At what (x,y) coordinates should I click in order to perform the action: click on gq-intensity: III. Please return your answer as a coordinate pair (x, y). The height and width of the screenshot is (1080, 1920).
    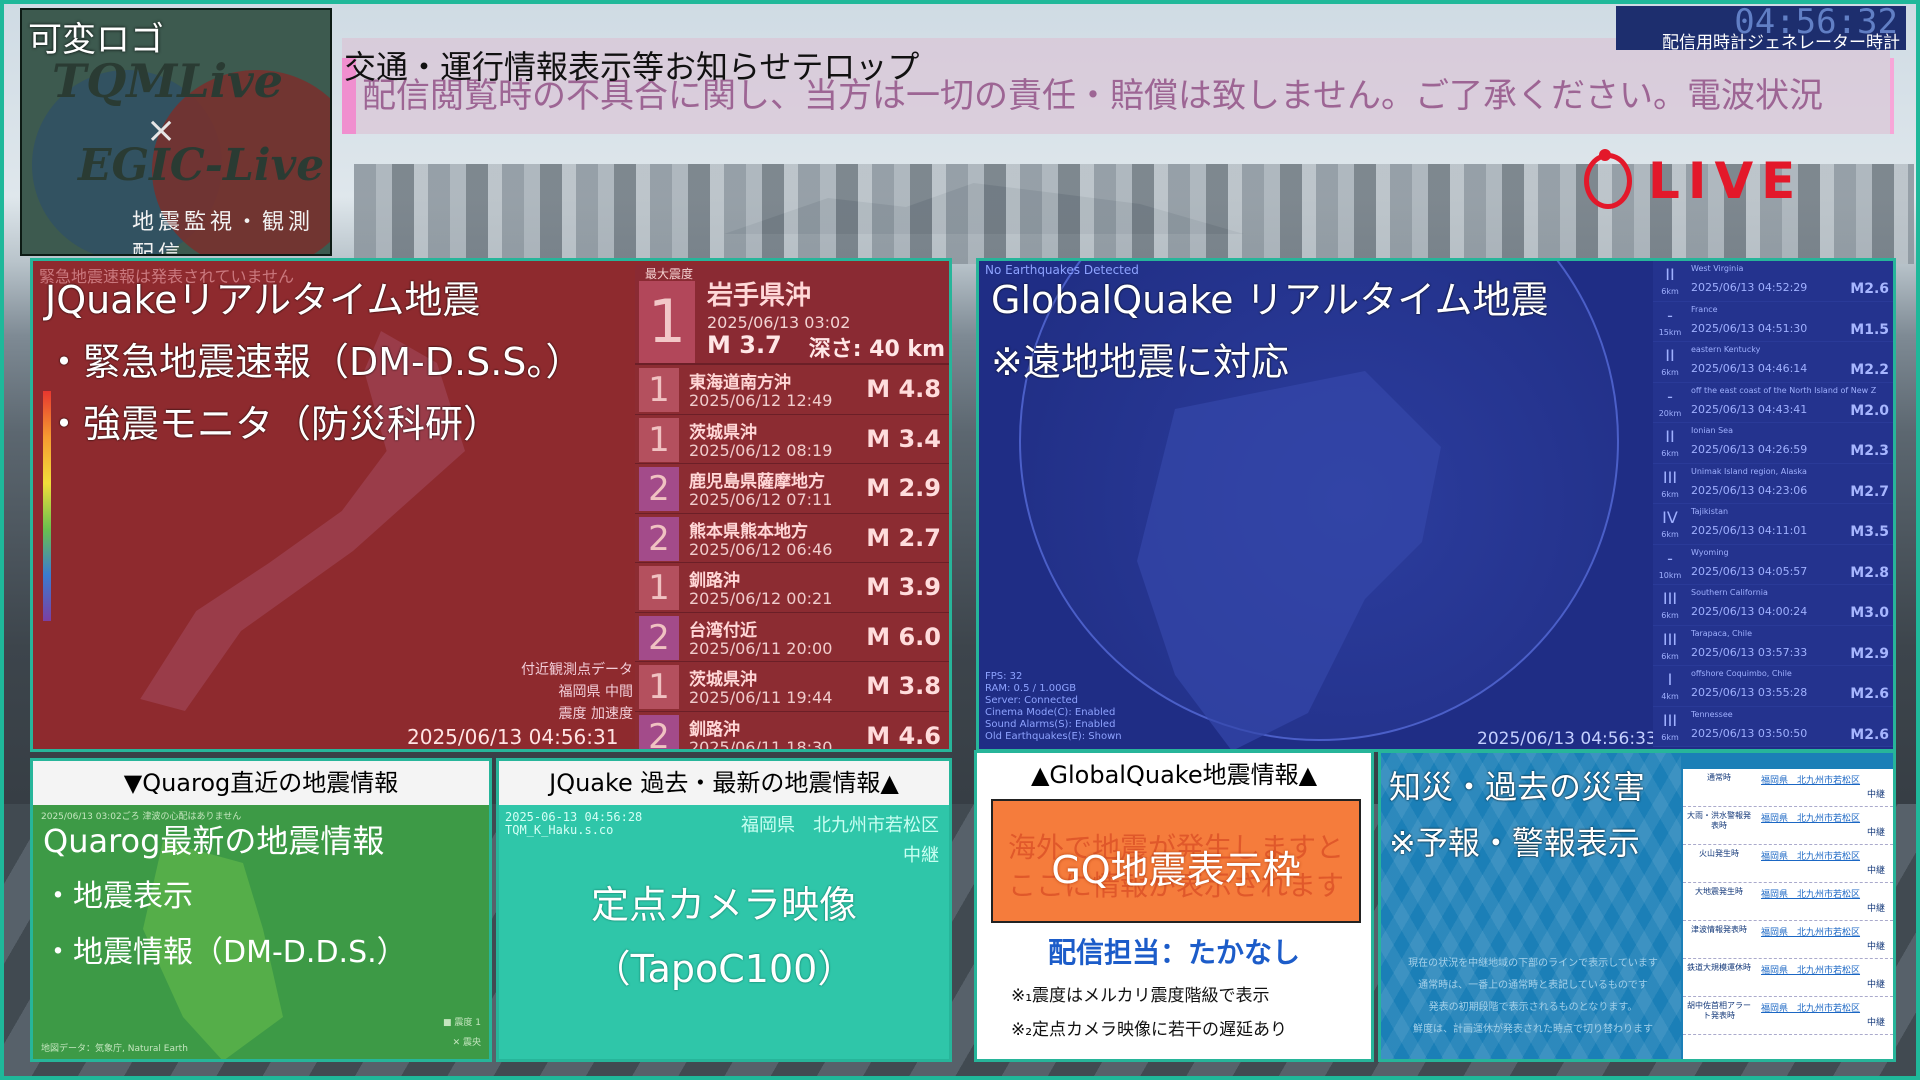
    Looking at the image, I should click on (1670, 639).